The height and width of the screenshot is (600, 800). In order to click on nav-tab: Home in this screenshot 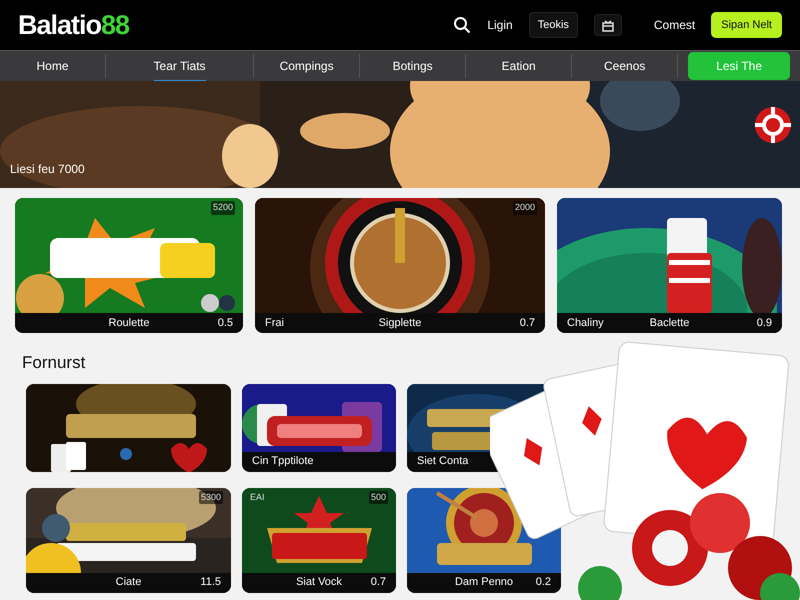, I will do `click(52, 67)`.